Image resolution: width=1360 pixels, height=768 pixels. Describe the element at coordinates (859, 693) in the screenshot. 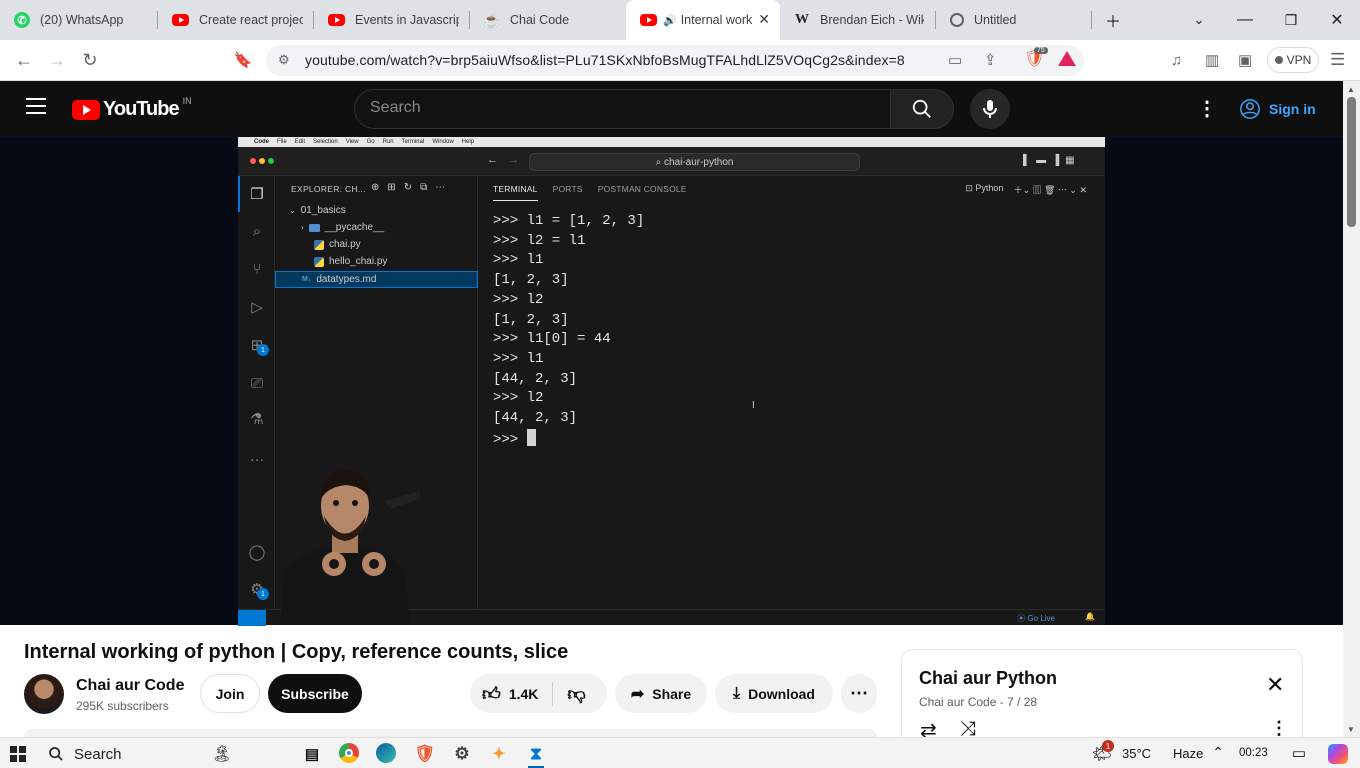

I see `more-actions-button: ⋯` at that location.